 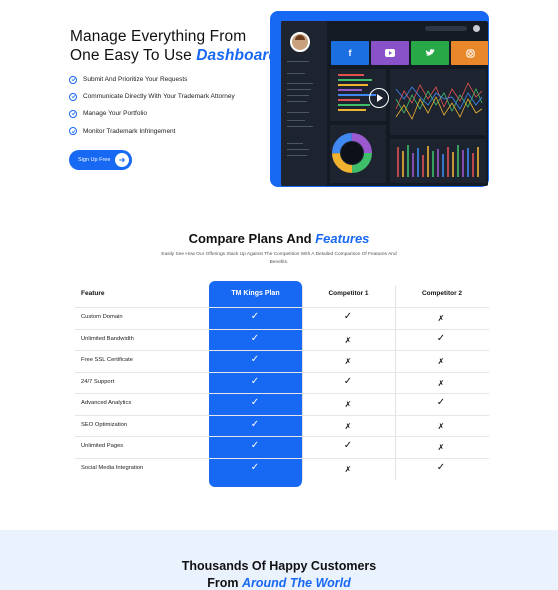 I want to click on dashboard-column-chart, so click(x=438, y=161).